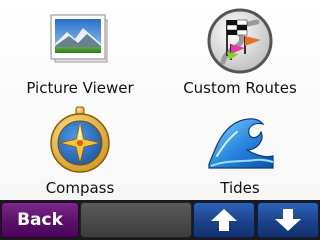 This screenshot has width=320, height=240. I want to click on picture-viewer-icon, so click(79, 38).